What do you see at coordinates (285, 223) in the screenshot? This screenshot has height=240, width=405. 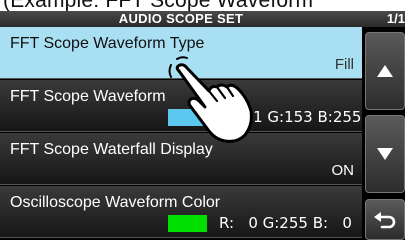 I see `rgb-values: R: 0 G:255 B: 0` at bounding box center [285, 223].